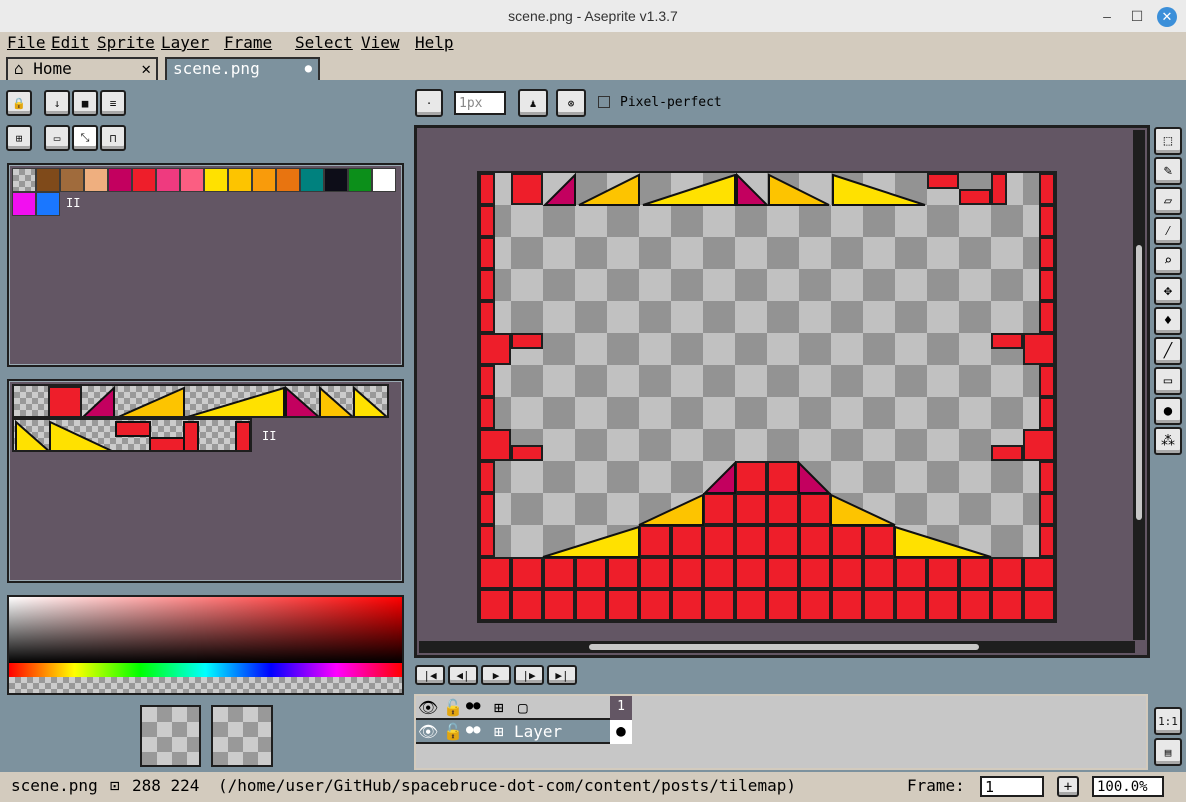  What do you see at coordinates (82, 68) in the screenshot?
I see `tab-home: ⌂ Home ✕` at bounding box center [82, 68].